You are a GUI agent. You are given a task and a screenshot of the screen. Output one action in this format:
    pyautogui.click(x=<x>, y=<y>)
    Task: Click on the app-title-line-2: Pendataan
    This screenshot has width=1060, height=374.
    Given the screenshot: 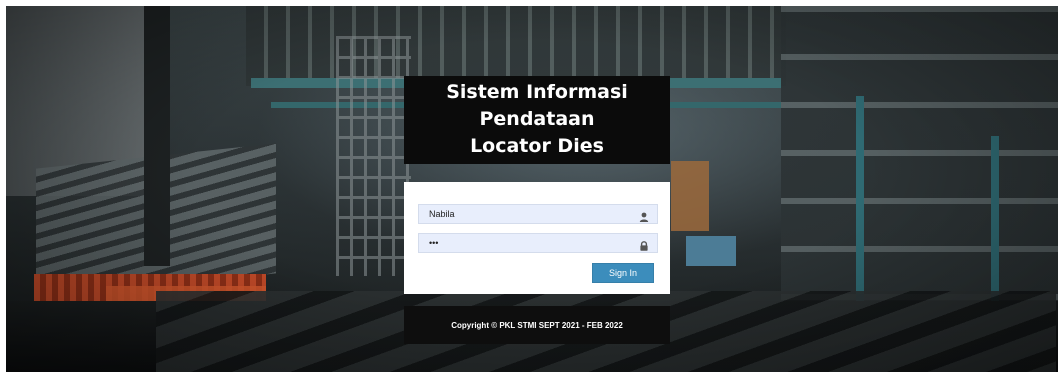 What is the action you would take?
    pyautogui.click(x=537, y=119)
    